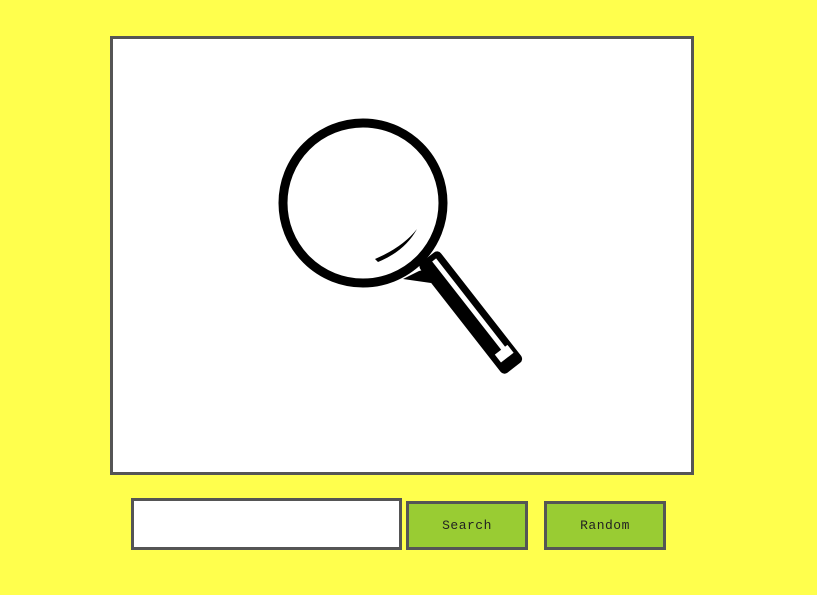 The height and width of the screenshot is (595, 817). I want to click on random-button: Random, so click(605, 525).